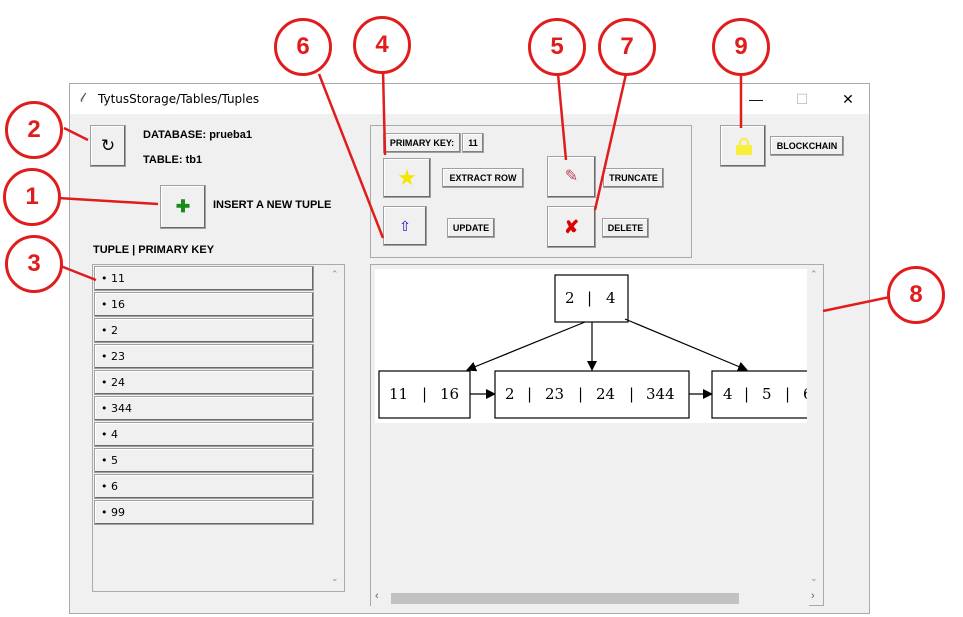  Describe the element at coordinates (34, 130) in the screenshot. I see `callout-2: 2` at that location.